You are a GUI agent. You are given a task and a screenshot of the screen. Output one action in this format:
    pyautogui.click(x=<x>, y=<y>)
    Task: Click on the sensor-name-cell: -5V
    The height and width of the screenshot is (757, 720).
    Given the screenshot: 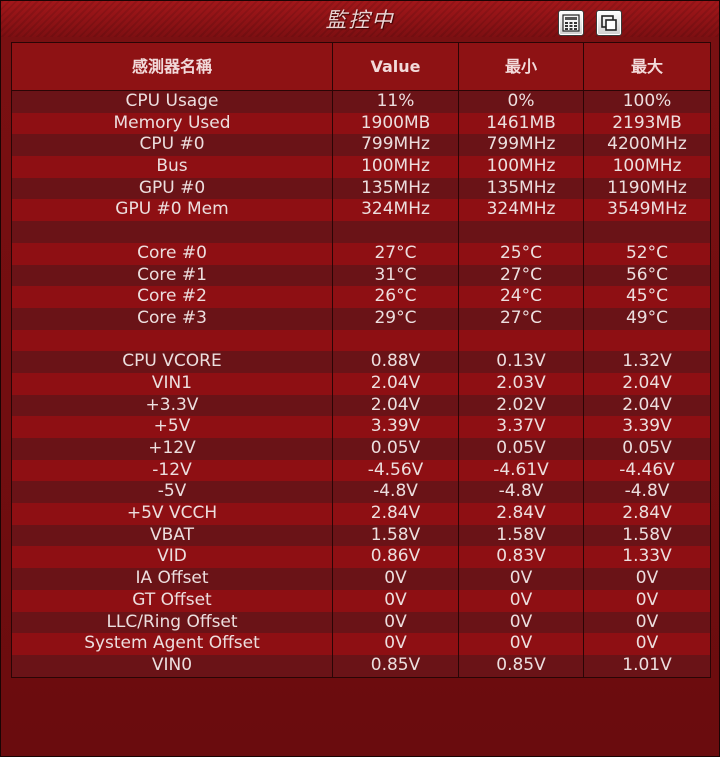 What is the action you would take?
    pyautogui.click(x=172, y=492)
    